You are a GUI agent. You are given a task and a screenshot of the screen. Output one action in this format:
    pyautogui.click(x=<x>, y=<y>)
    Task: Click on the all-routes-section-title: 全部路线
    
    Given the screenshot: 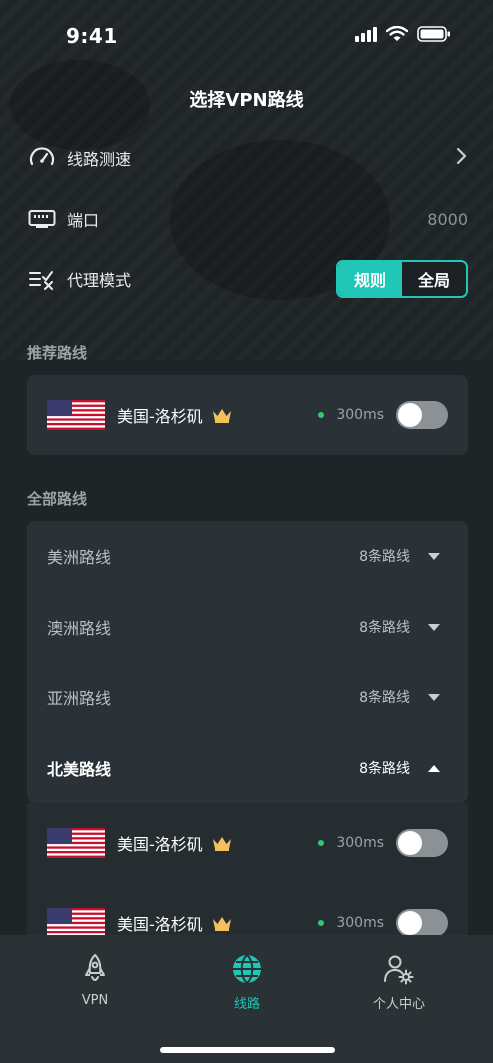 What is the action you would take?
    pyautogui.click(x=57, y=499)
    